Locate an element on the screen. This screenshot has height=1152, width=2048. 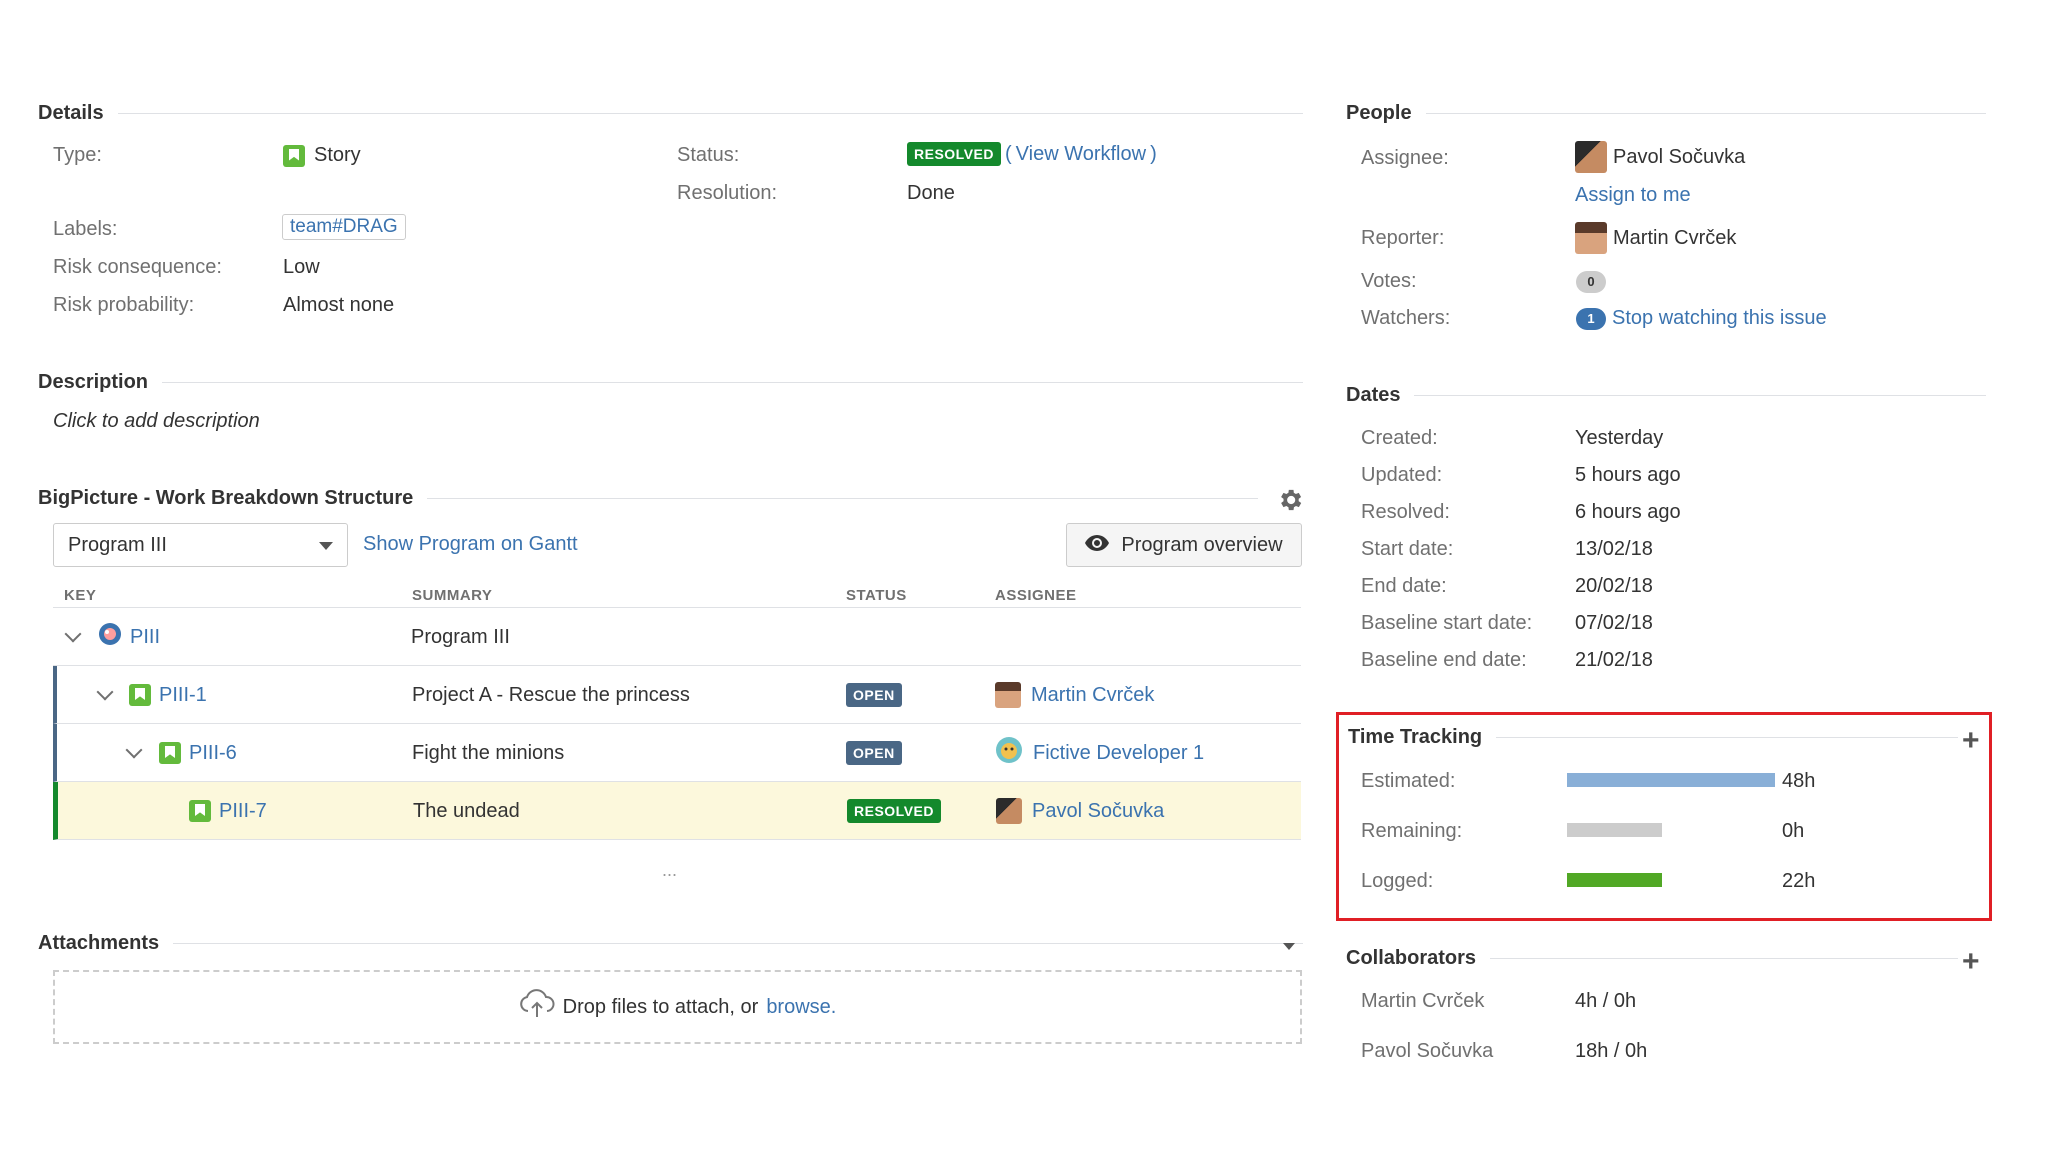
logged-bar is located at coordinates (1614, 880).